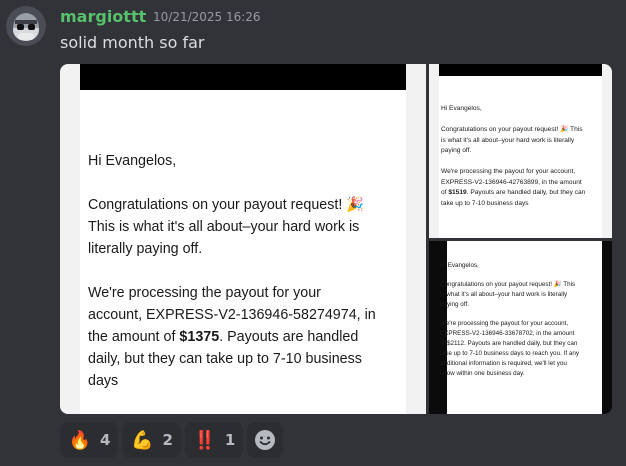 Image resolution: width=626 pixels, height=466 pixels. I want to click on payout-amount: $2112, so click(456, 343).